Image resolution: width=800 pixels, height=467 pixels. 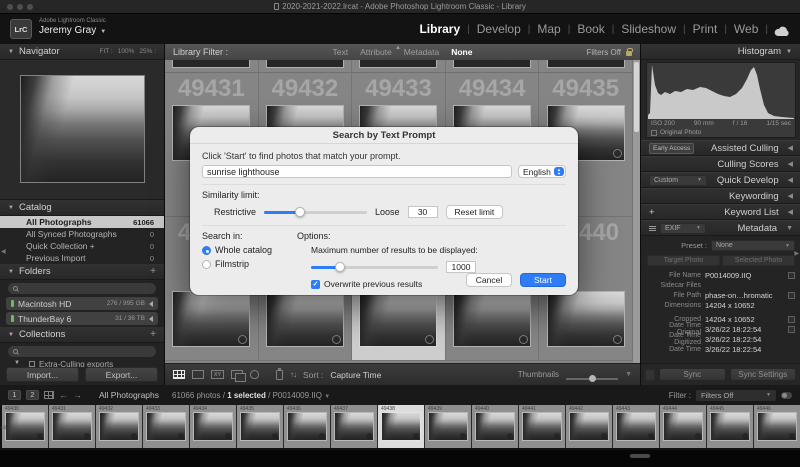 What do you see at coordinates (10, 6) in the screenshot?
I see `close-button` at bounding box center [10, 6].